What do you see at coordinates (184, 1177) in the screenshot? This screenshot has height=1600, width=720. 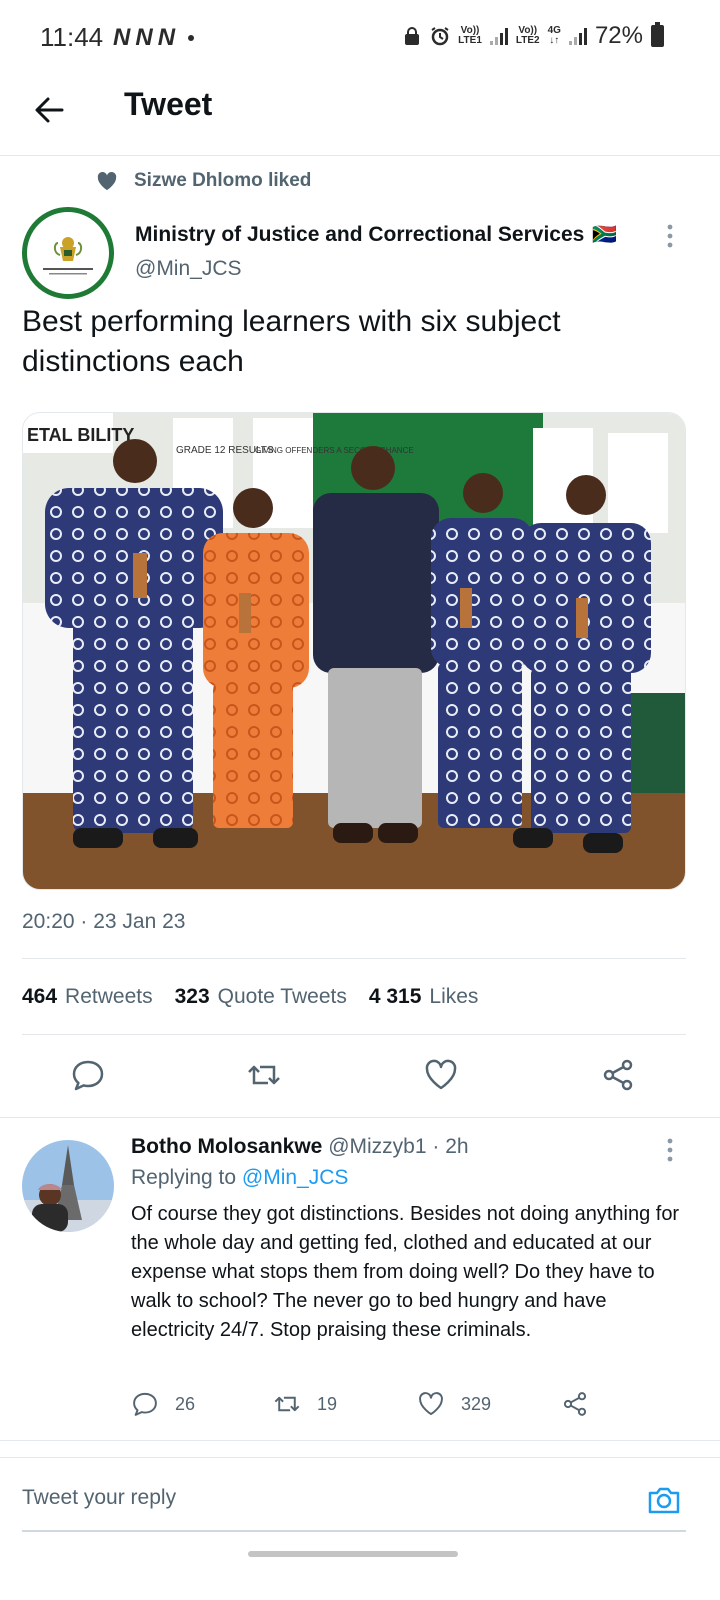 I see `replying-to-prefix: Replying to` at bounding box center [184, 1177].